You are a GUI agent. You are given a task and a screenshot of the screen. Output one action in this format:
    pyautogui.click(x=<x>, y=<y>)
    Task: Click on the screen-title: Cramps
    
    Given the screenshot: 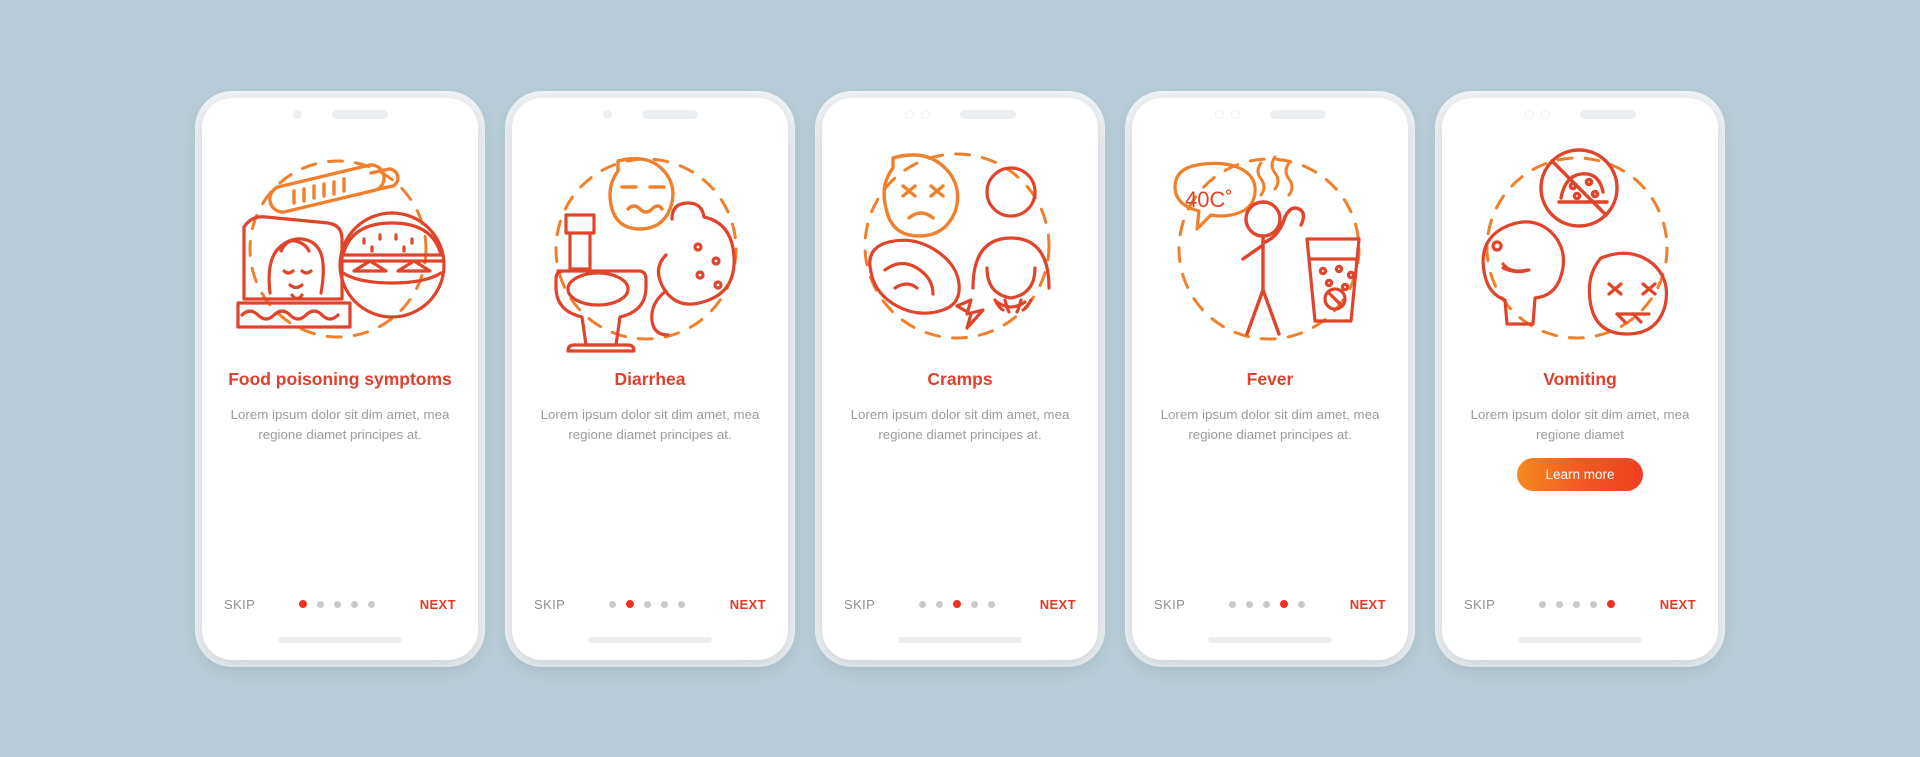 What is the action you would take?
    pyautogui.click(x=960, y=378)
    